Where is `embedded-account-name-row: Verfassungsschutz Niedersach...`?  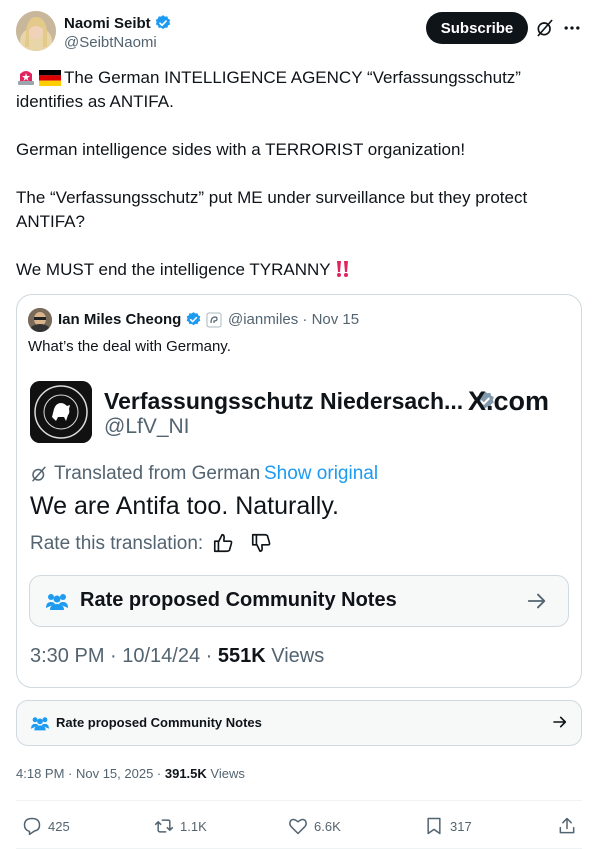 embedded-account-name-row: Verfassungsschutz Niedersach... is located at coordinates (300, 401).